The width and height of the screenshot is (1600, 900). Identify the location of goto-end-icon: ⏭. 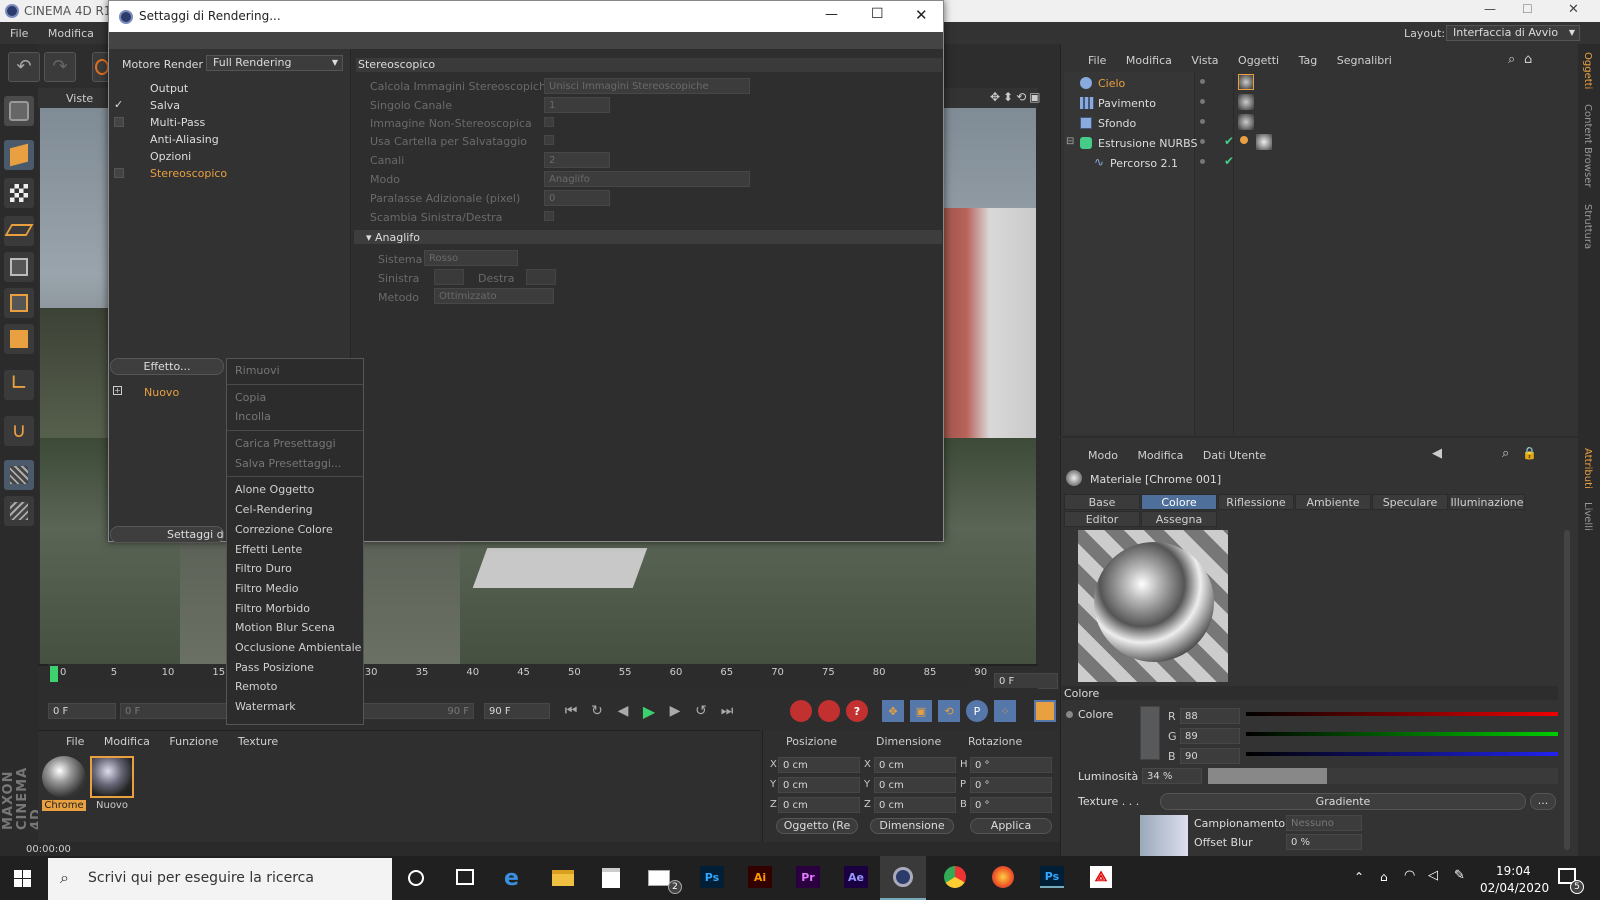
(727, 711).